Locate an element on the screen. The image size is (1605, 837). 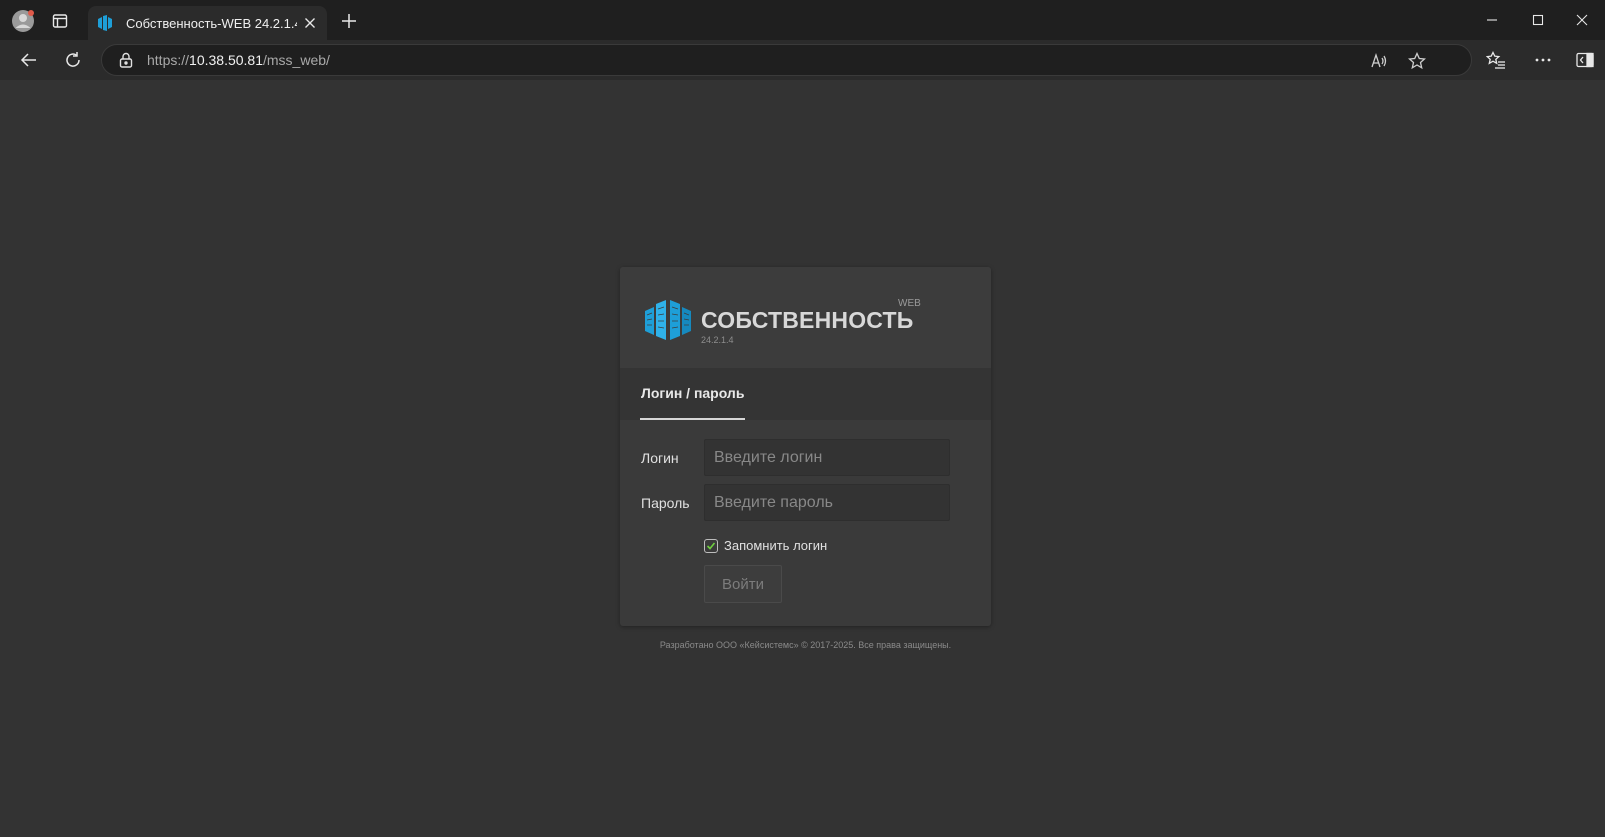
tab-close-icon is located at coordinates (310, 23).